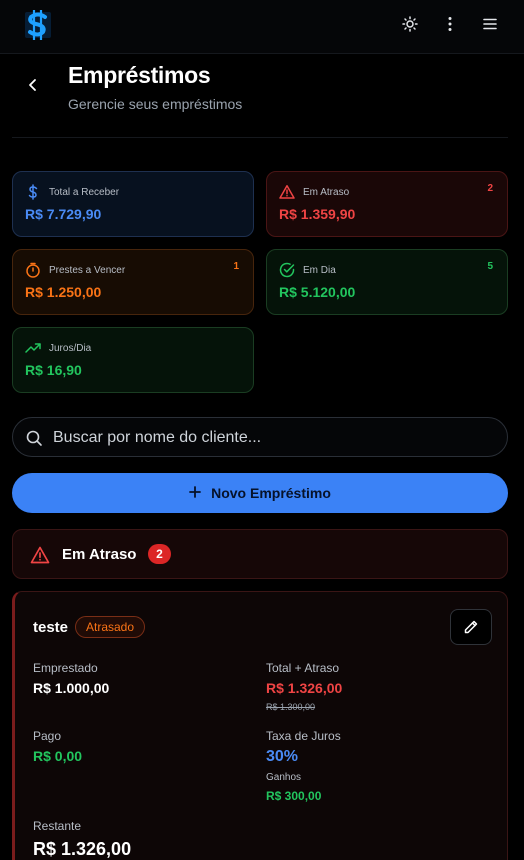 The image size is (524, 860). I want to click on search-box, so click(260, 437).